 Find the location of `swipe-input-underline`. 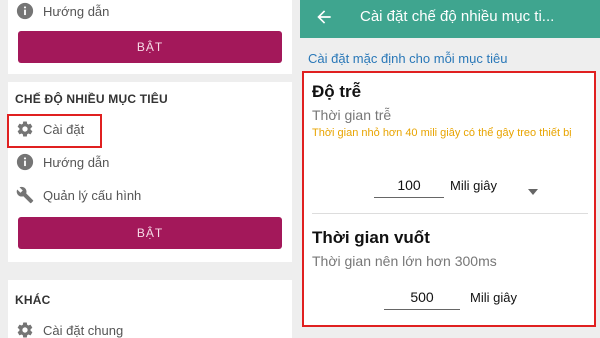

swipe-input-underline is located at coordinates (422, 309).